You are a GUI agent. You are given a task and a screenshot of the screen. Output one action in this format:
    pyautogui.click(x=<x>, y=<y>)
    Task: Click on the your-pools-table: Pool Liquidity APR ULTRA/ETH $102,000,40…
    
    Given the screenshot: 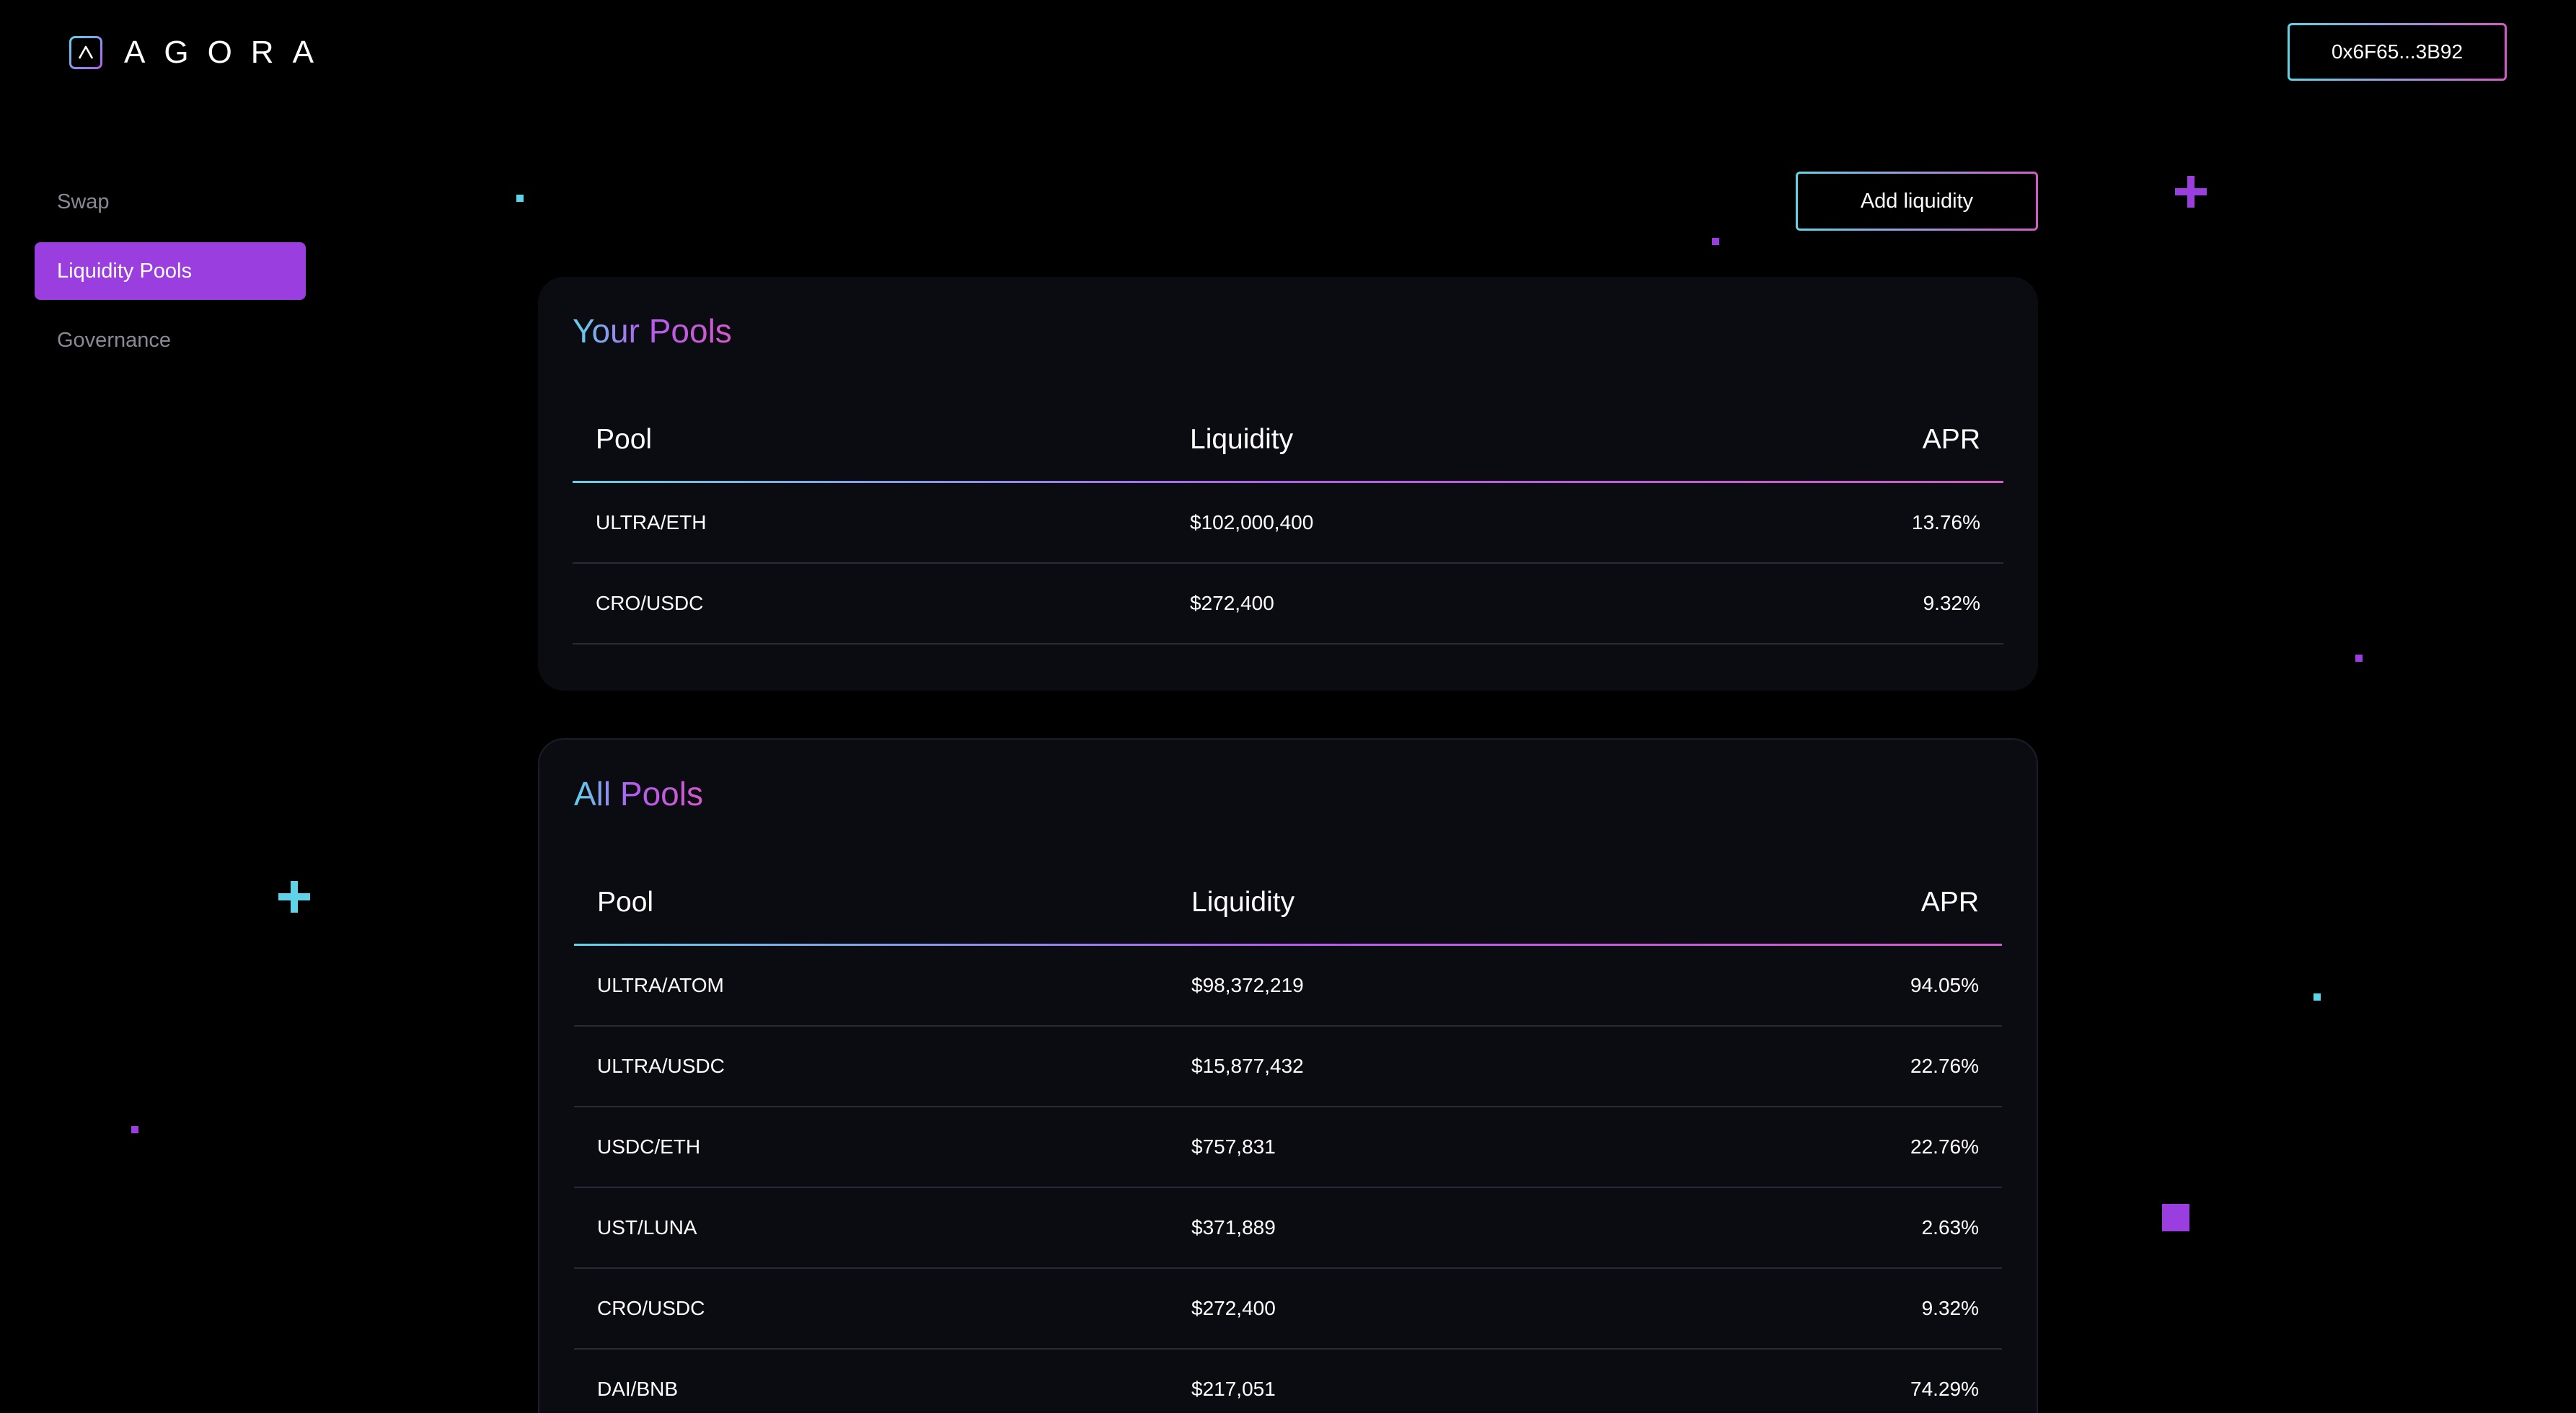 What is the action you would take?
    pyautogui.click(x=1288, y=521)
    